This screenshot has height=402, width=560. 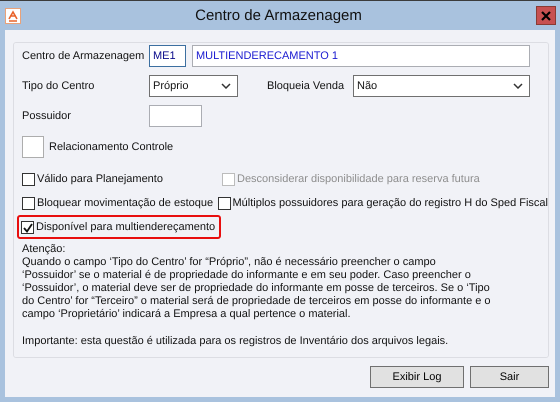 What do you see at coordinates (236, 341) in the screenshot?
I see `important-note: Importante: esta questão é utilizada para os registros de Inventário dos arquivos legais.` at bounding box center [236, 341].